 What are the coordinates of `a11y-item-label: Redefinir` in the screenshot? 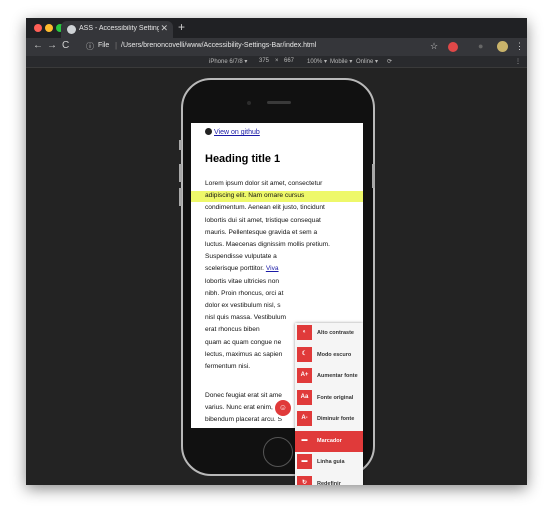 It's located at (329, 483).